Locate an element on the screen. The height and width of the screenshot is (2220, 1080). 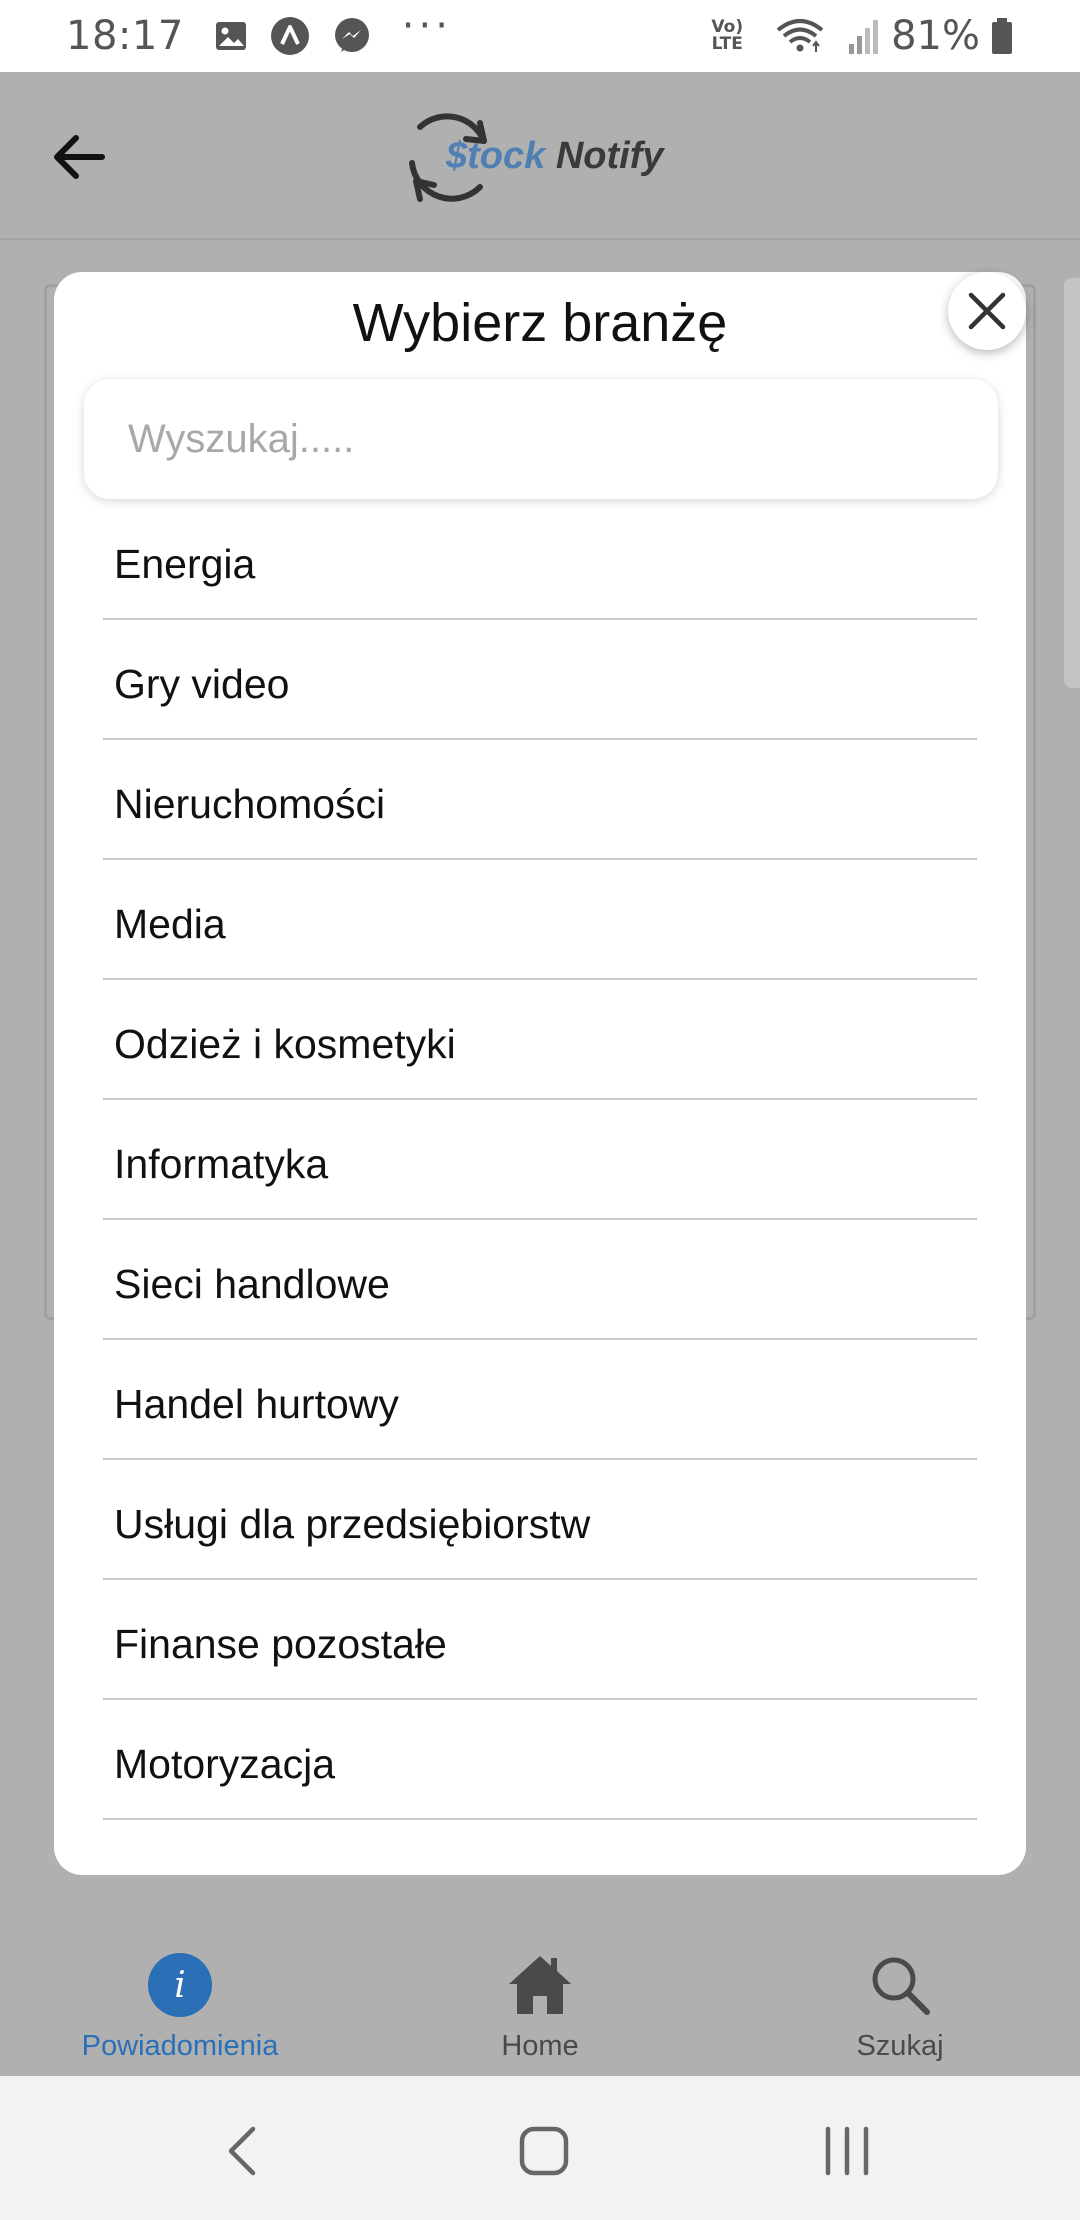
status-right: Vo) LTE 81% is located at coordinates (862, 36).